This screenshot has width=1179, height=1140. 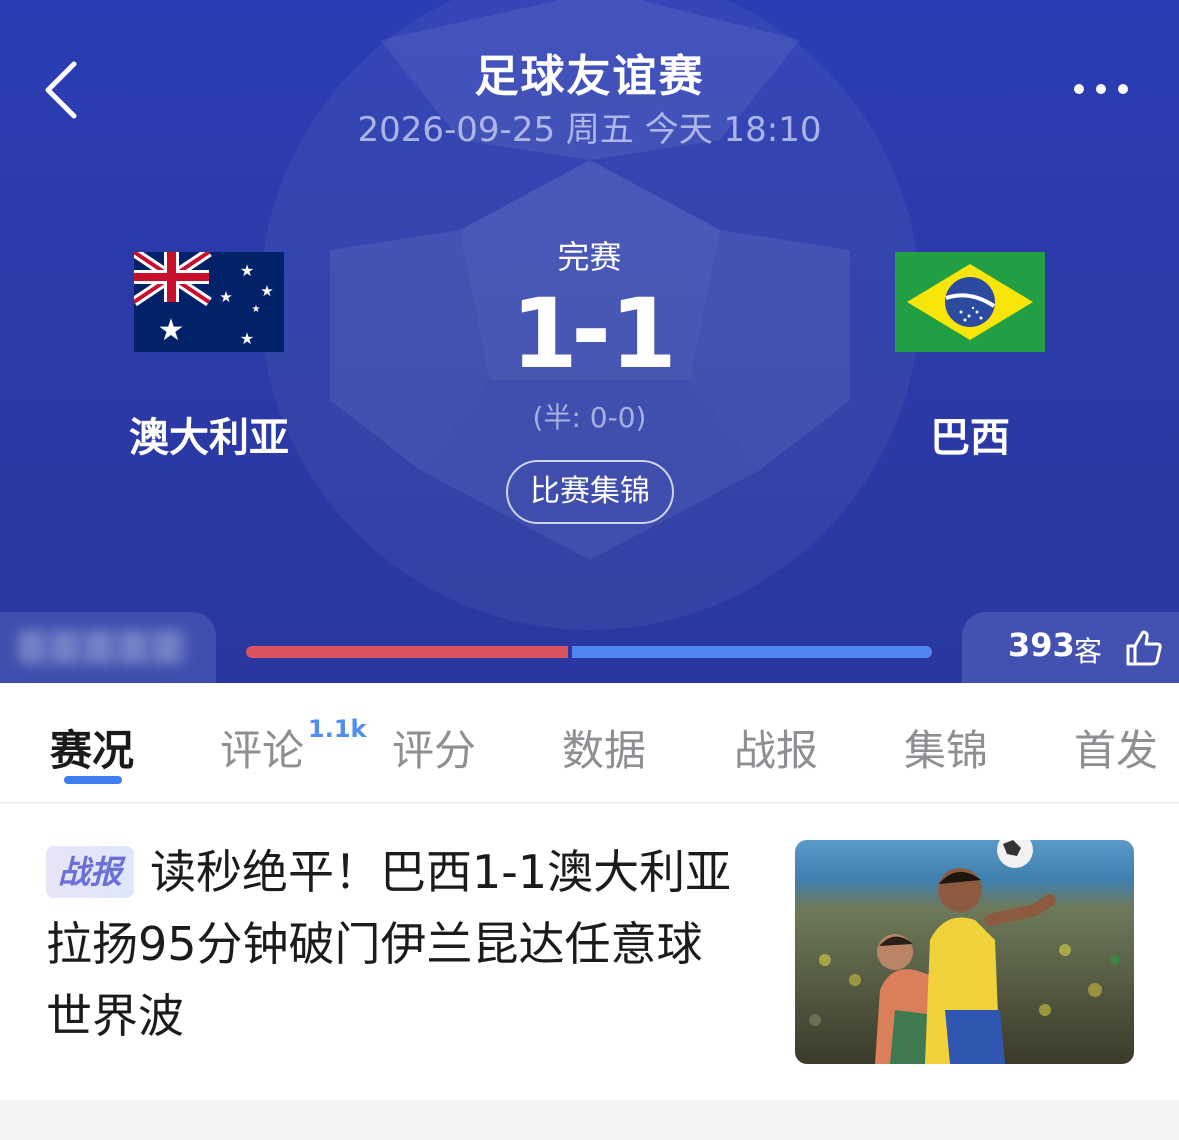 What do you see at coordinates (93, 780) in the screenshot?
I see `active-tab-indicator` at bounding box center [93, 780].